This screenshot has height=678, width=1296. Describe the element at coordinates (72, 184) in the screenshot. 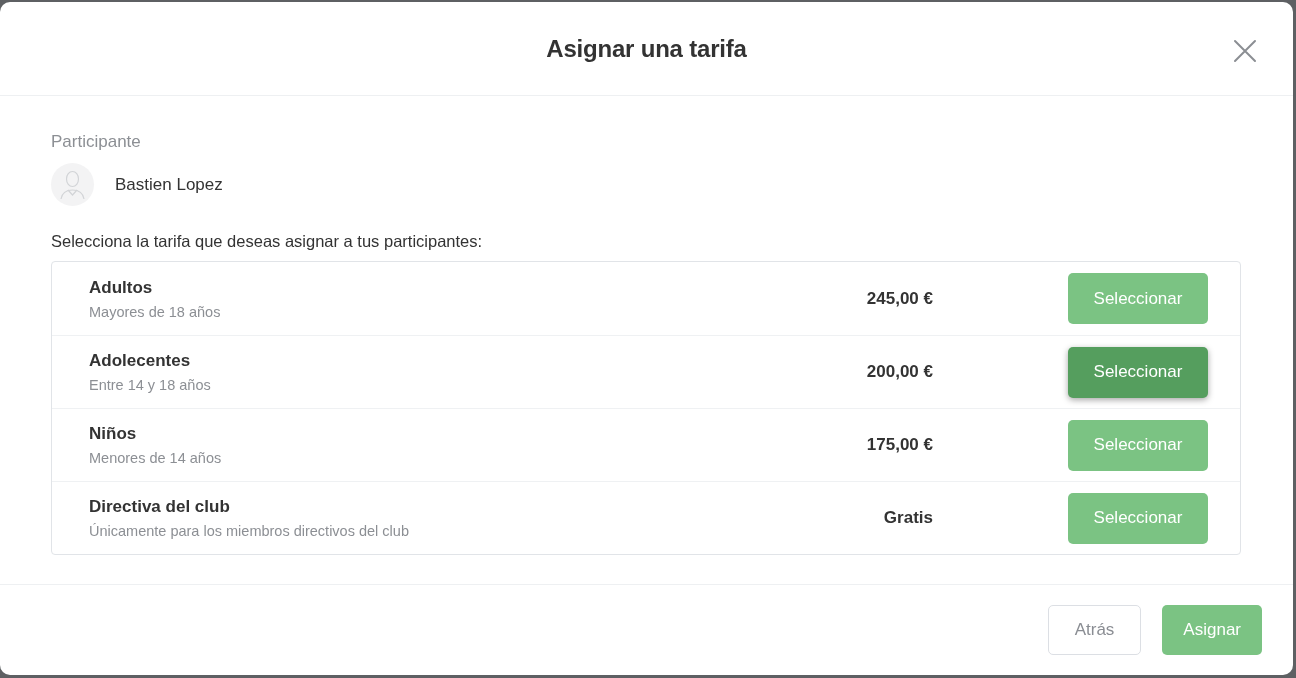

I see `avatar-icon` at that location.